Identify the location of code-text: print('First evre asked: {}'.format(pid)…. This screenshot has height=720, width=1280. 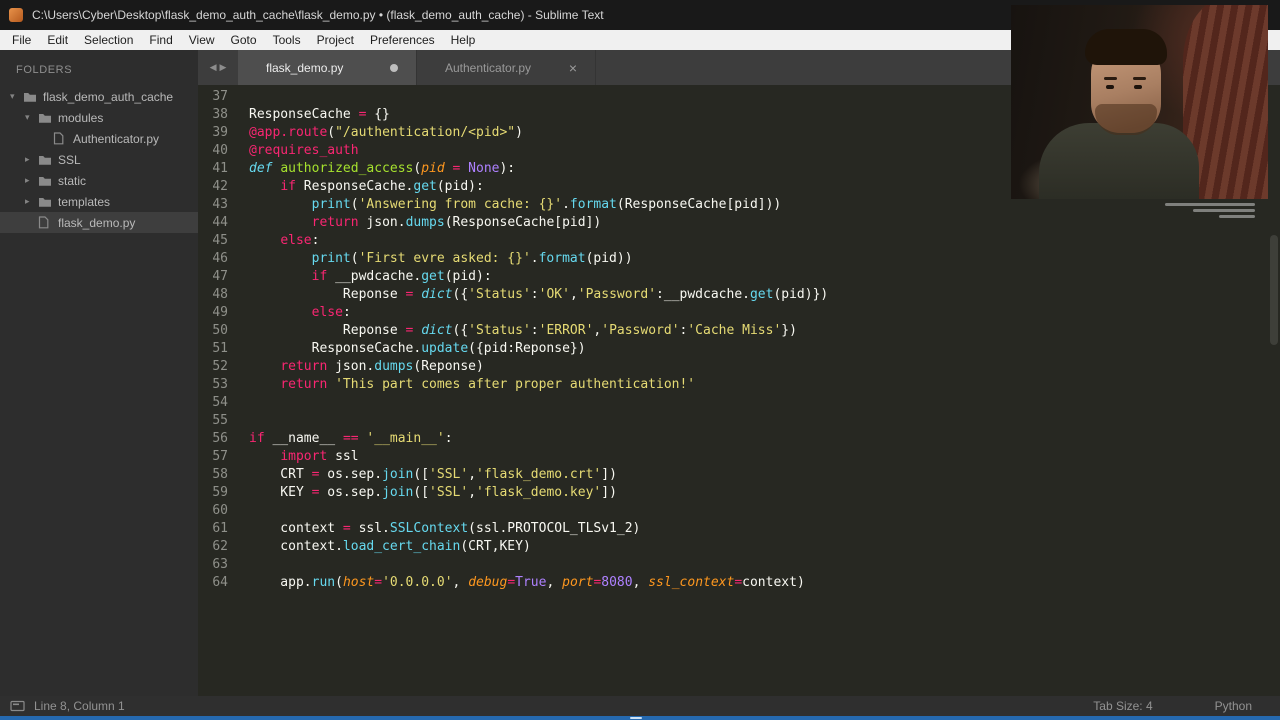
(472, 258).